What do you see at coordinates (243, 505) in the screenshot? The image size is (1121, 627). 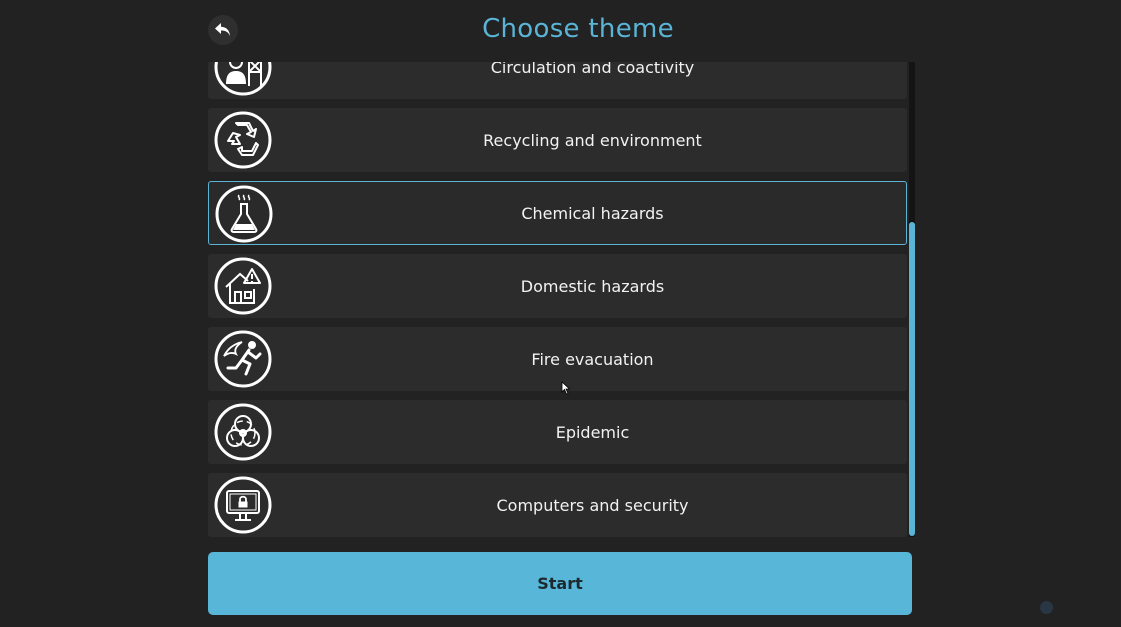 I see `computer-lock-icon` at bounding box center [243, 505].